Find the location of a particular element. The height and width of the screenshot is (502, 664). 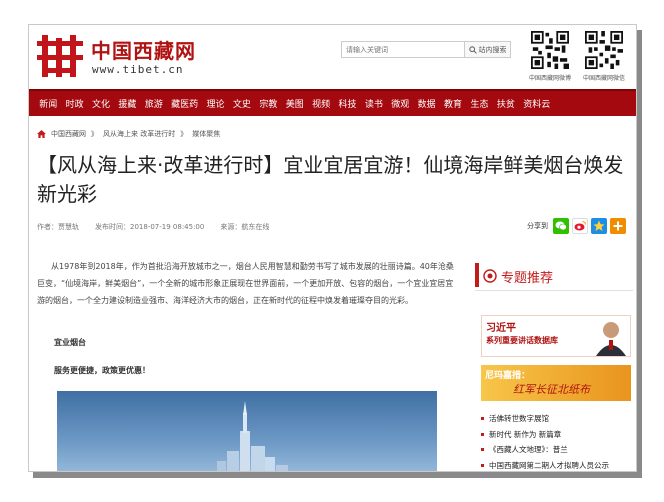

xi-speech-banner: 习近平 系列重要讲话数据库 is located at coordinates (556, 336).